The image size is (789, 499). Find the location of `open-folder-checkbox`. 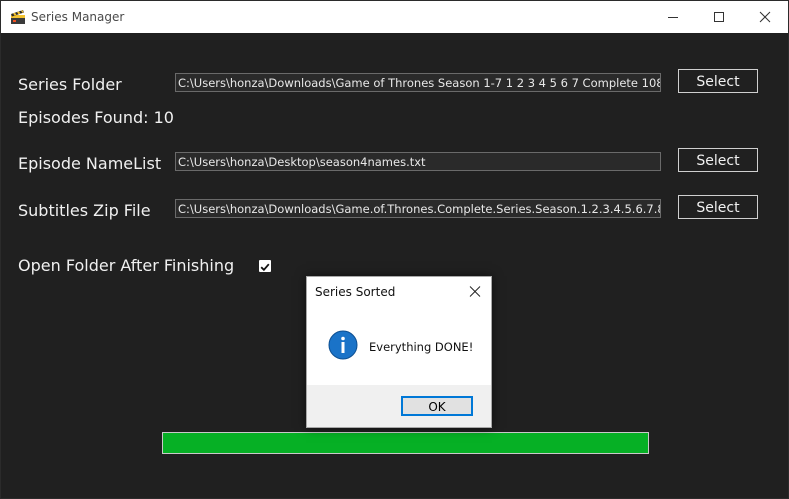

open-folder-checkbox is located at coordinates (265, 266).